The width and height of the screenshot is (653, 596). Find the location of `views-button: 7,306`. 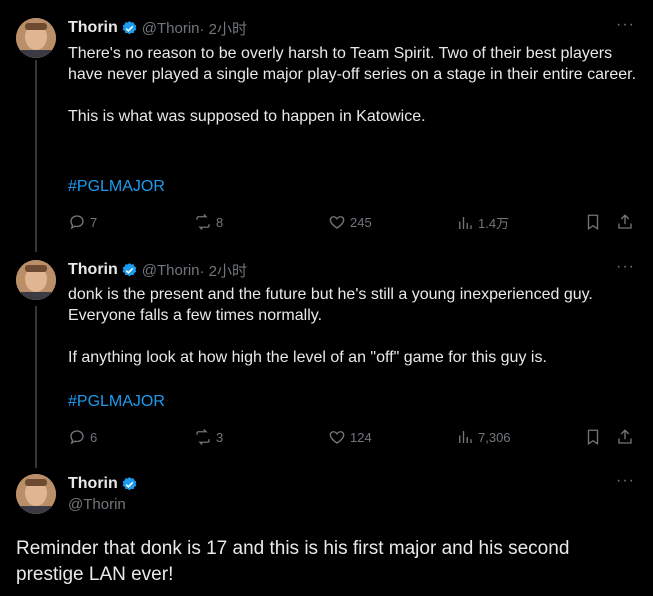

views-button: 7,306 is located at coordinates (483, 437).